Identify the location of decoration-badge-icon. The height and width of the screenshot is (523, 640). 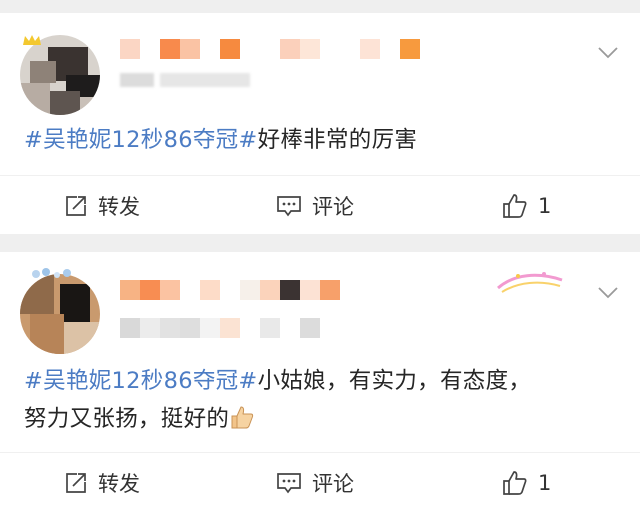
(530, 283).